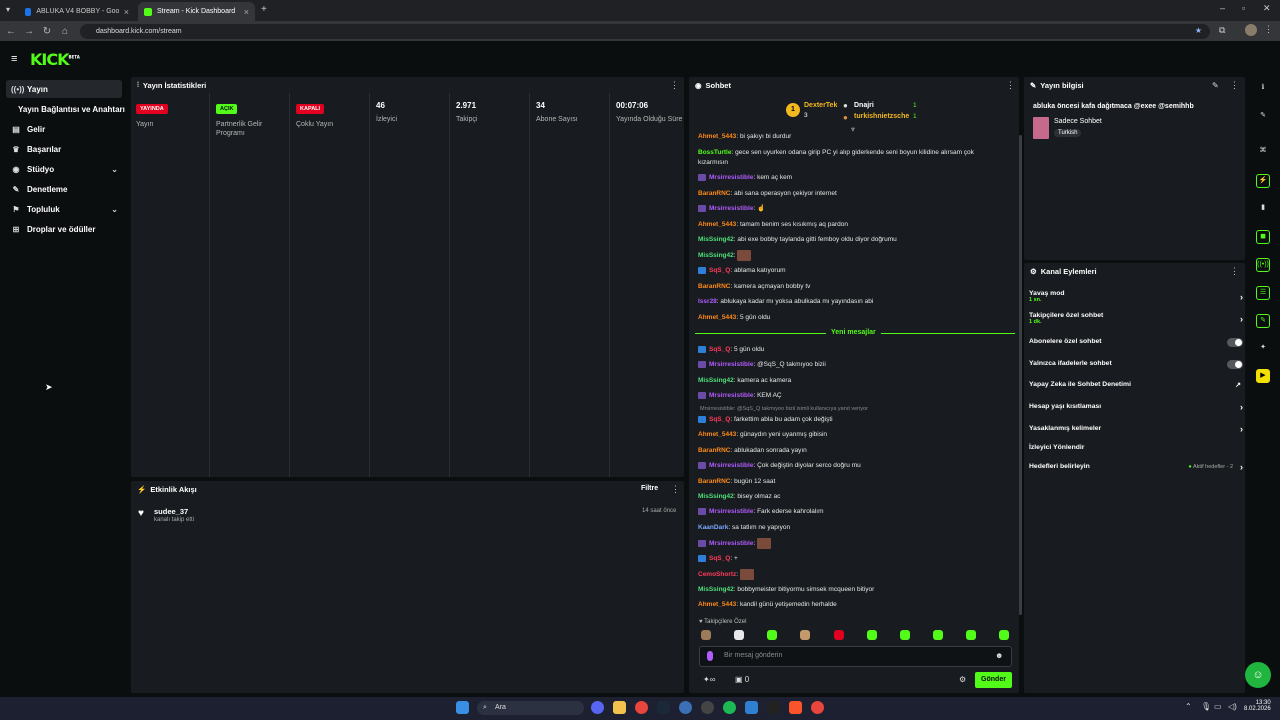  What do you see at coordinates (1136, 299) in the screenshot?
I see `action-slow-mode: Yavaş mod 1 sn. ›` at bounding box center [1136, 299].